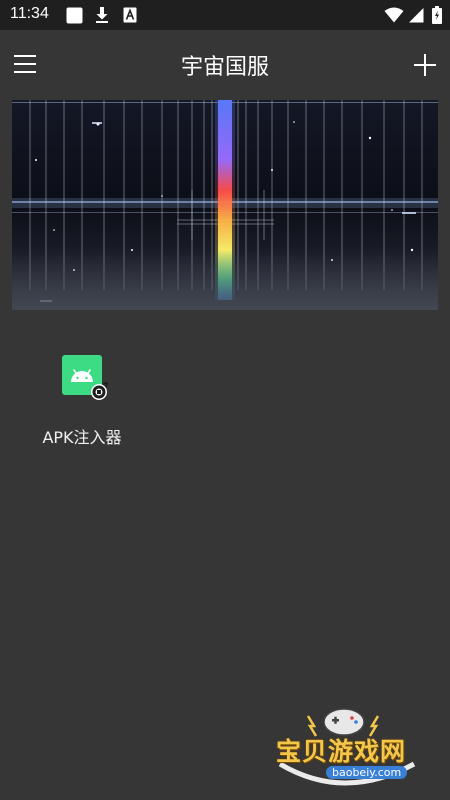 Image resolution: width=450 pixels, height=800 pixels. Describe the element at coordinates (82, 437) in the screenshot. I see `app-label: APK注入器` at that location.